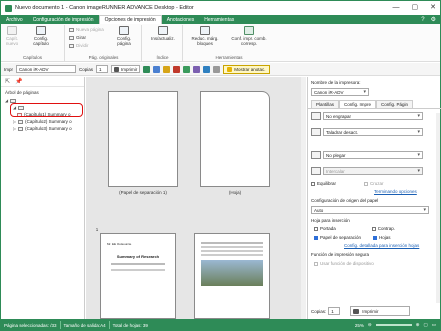 The image size is (441, 331). What do you see at coordinates (366, 183) in the screenshot?
I see `face-up-checkbox` at bounding box center [366, 183].